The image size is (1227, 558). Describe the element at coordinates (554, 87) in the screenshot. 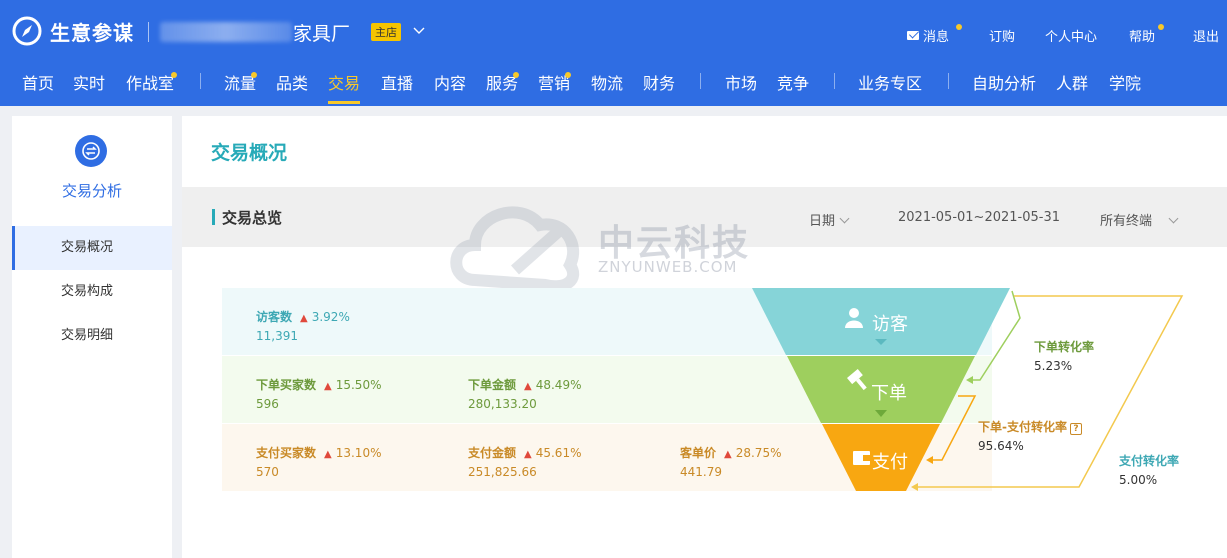

I see `nav-item-marketing: 营销` at that location.